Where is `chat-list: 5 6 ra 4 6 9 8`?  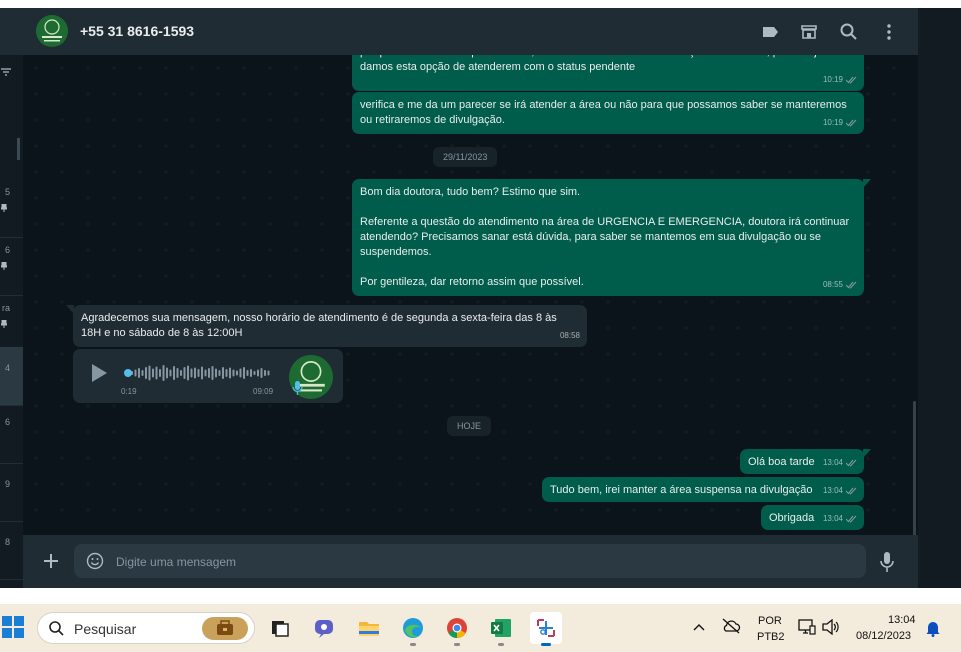 chat-list: 5 6 ra 4 6 9 8 is located at coordinates (11, 298).